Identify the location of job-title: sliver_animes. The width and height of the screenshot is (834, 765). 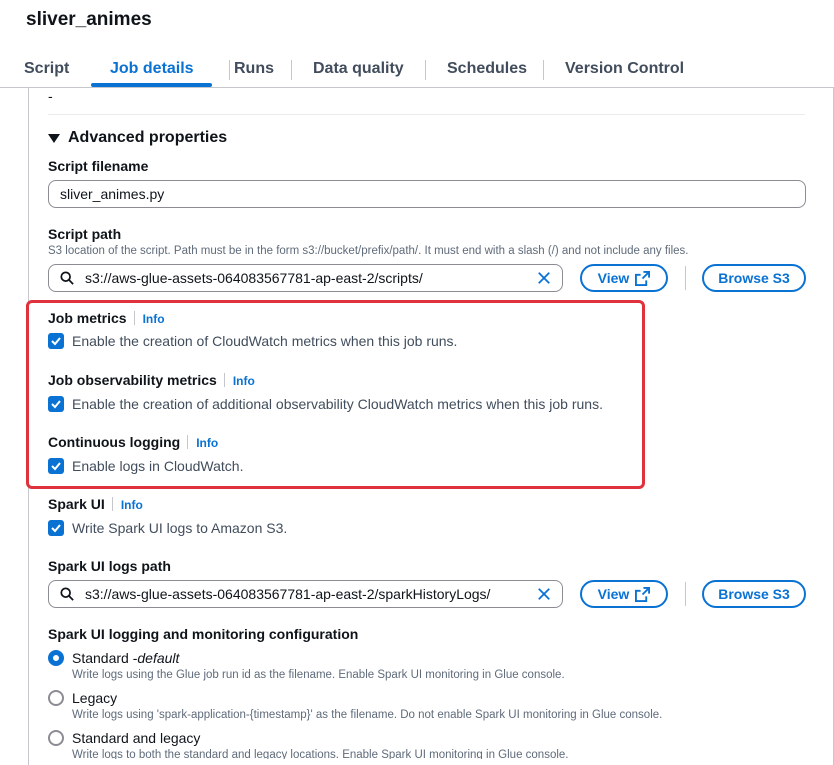
(89, 19).